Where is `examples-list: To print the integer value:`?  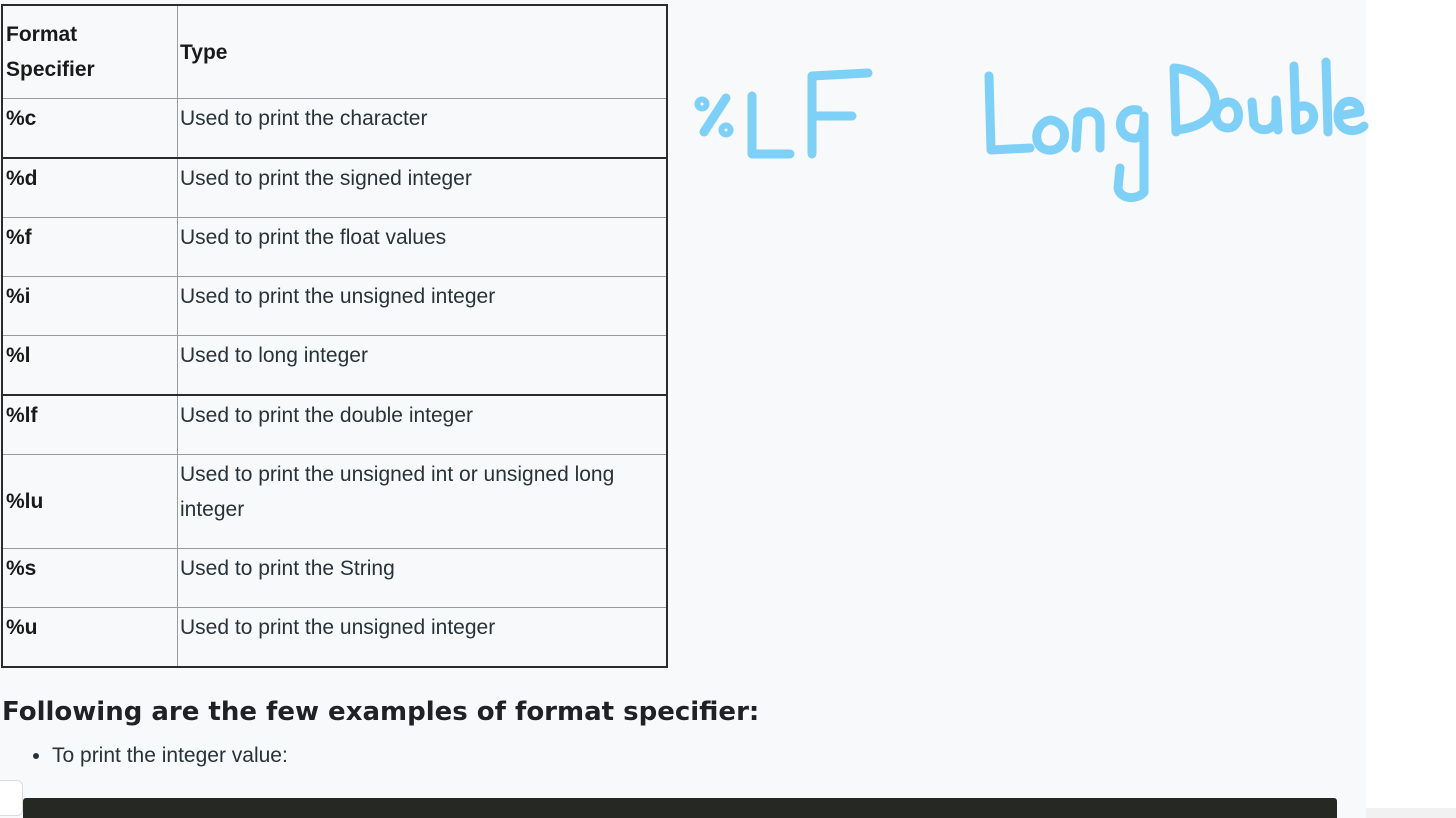 examples-list: To print the integer value: is located at coordinates (155, 756).